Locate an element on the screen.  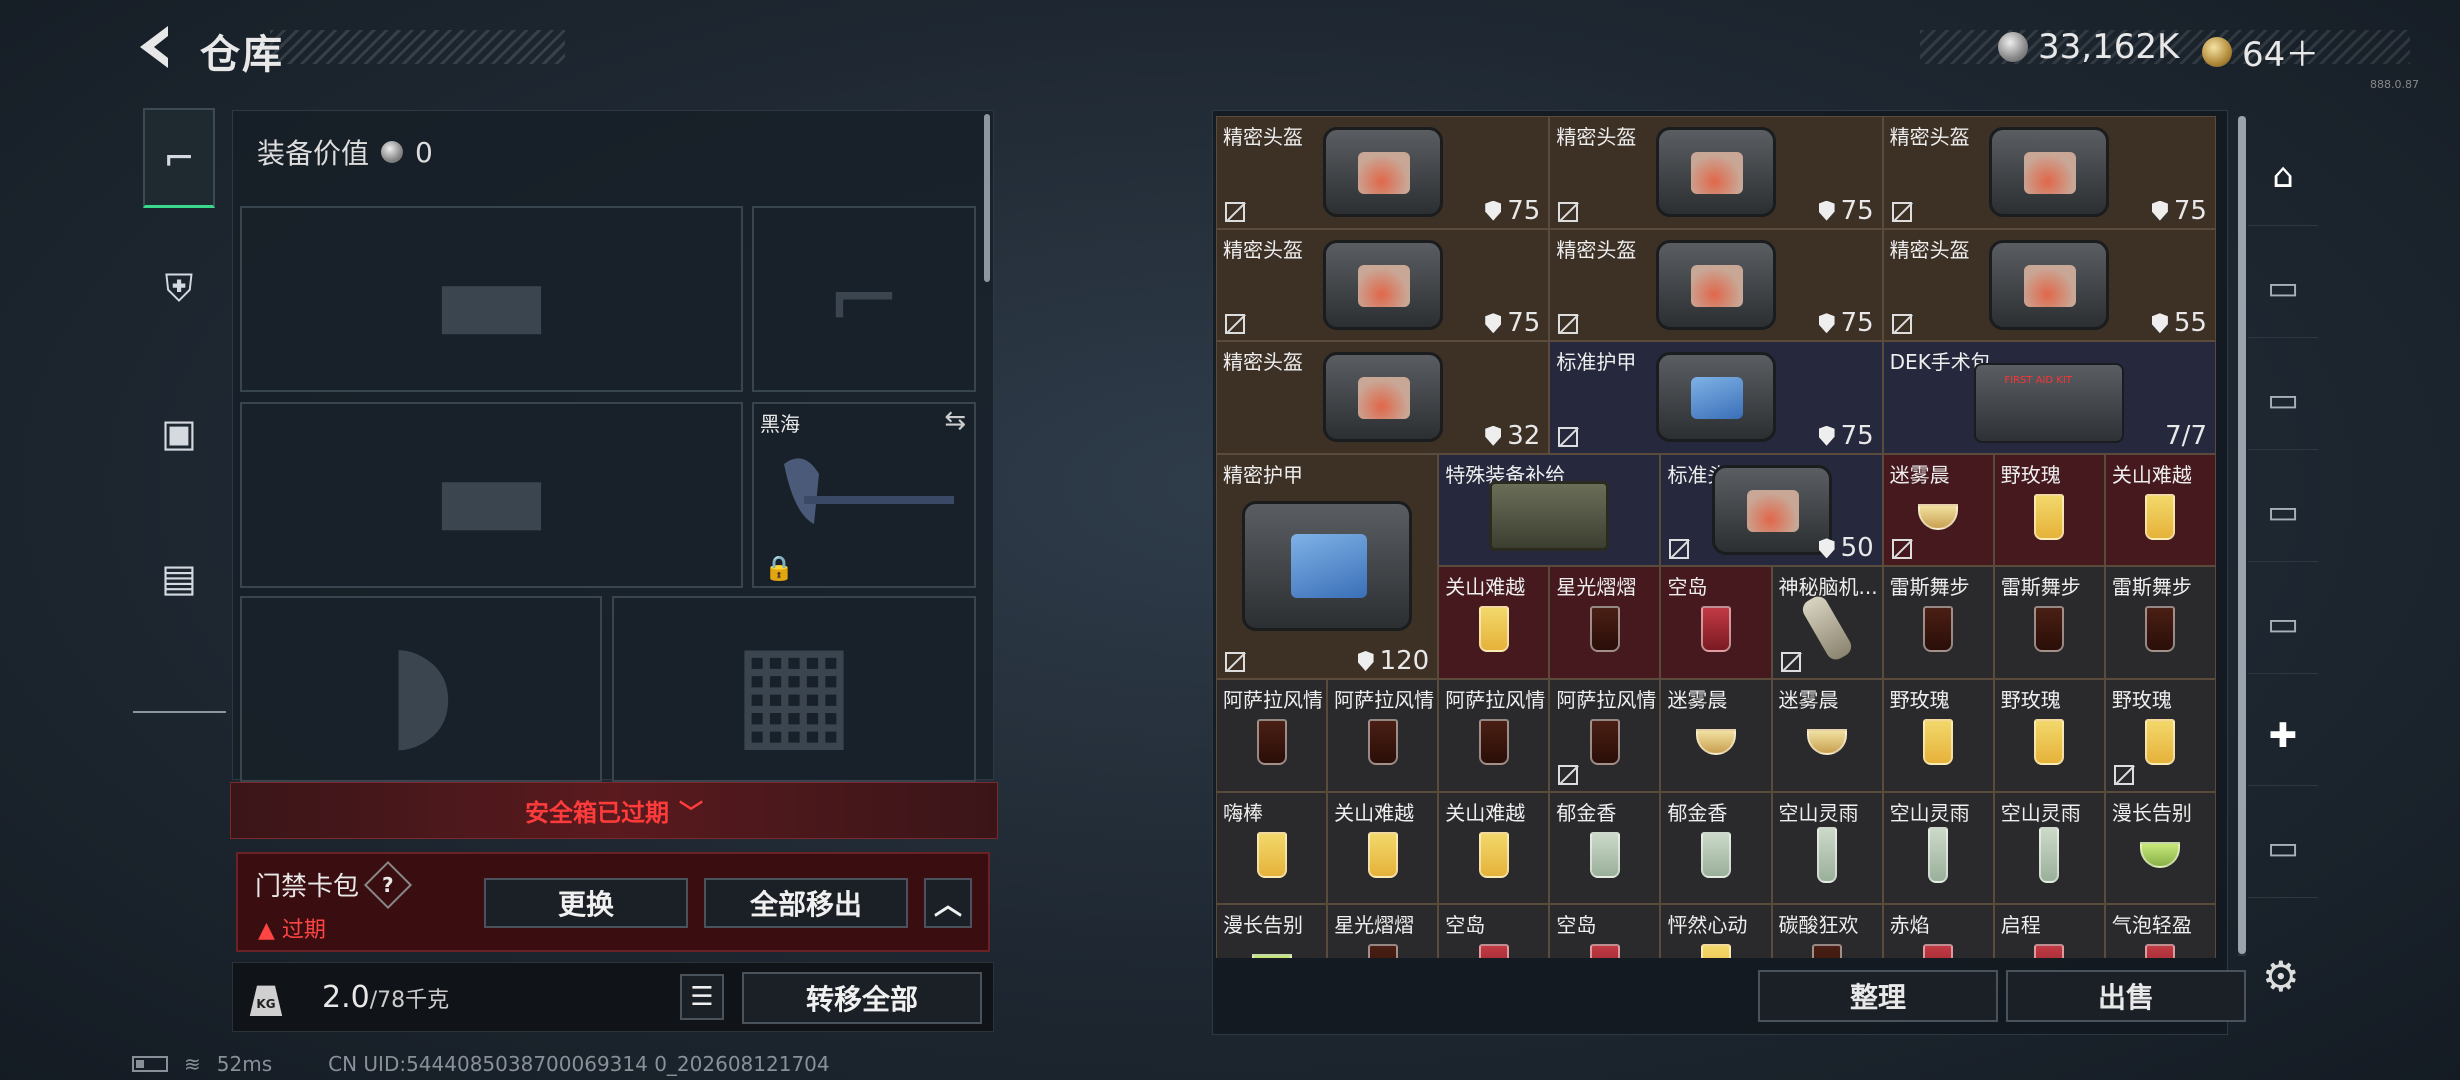
armor-slot: ▦ is located at coordinates (794, 689).